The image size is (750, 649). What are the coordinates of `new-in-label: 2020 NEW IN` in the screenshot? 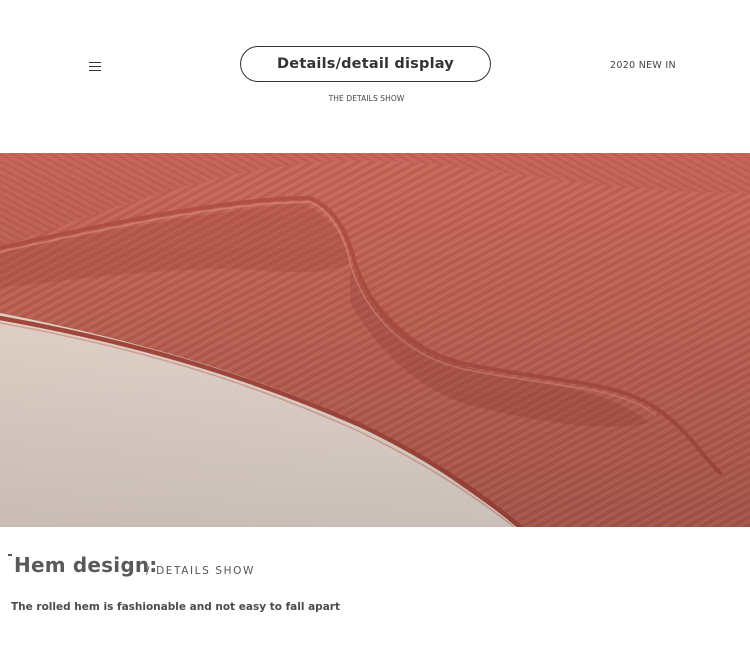 It's located at (643, 65).